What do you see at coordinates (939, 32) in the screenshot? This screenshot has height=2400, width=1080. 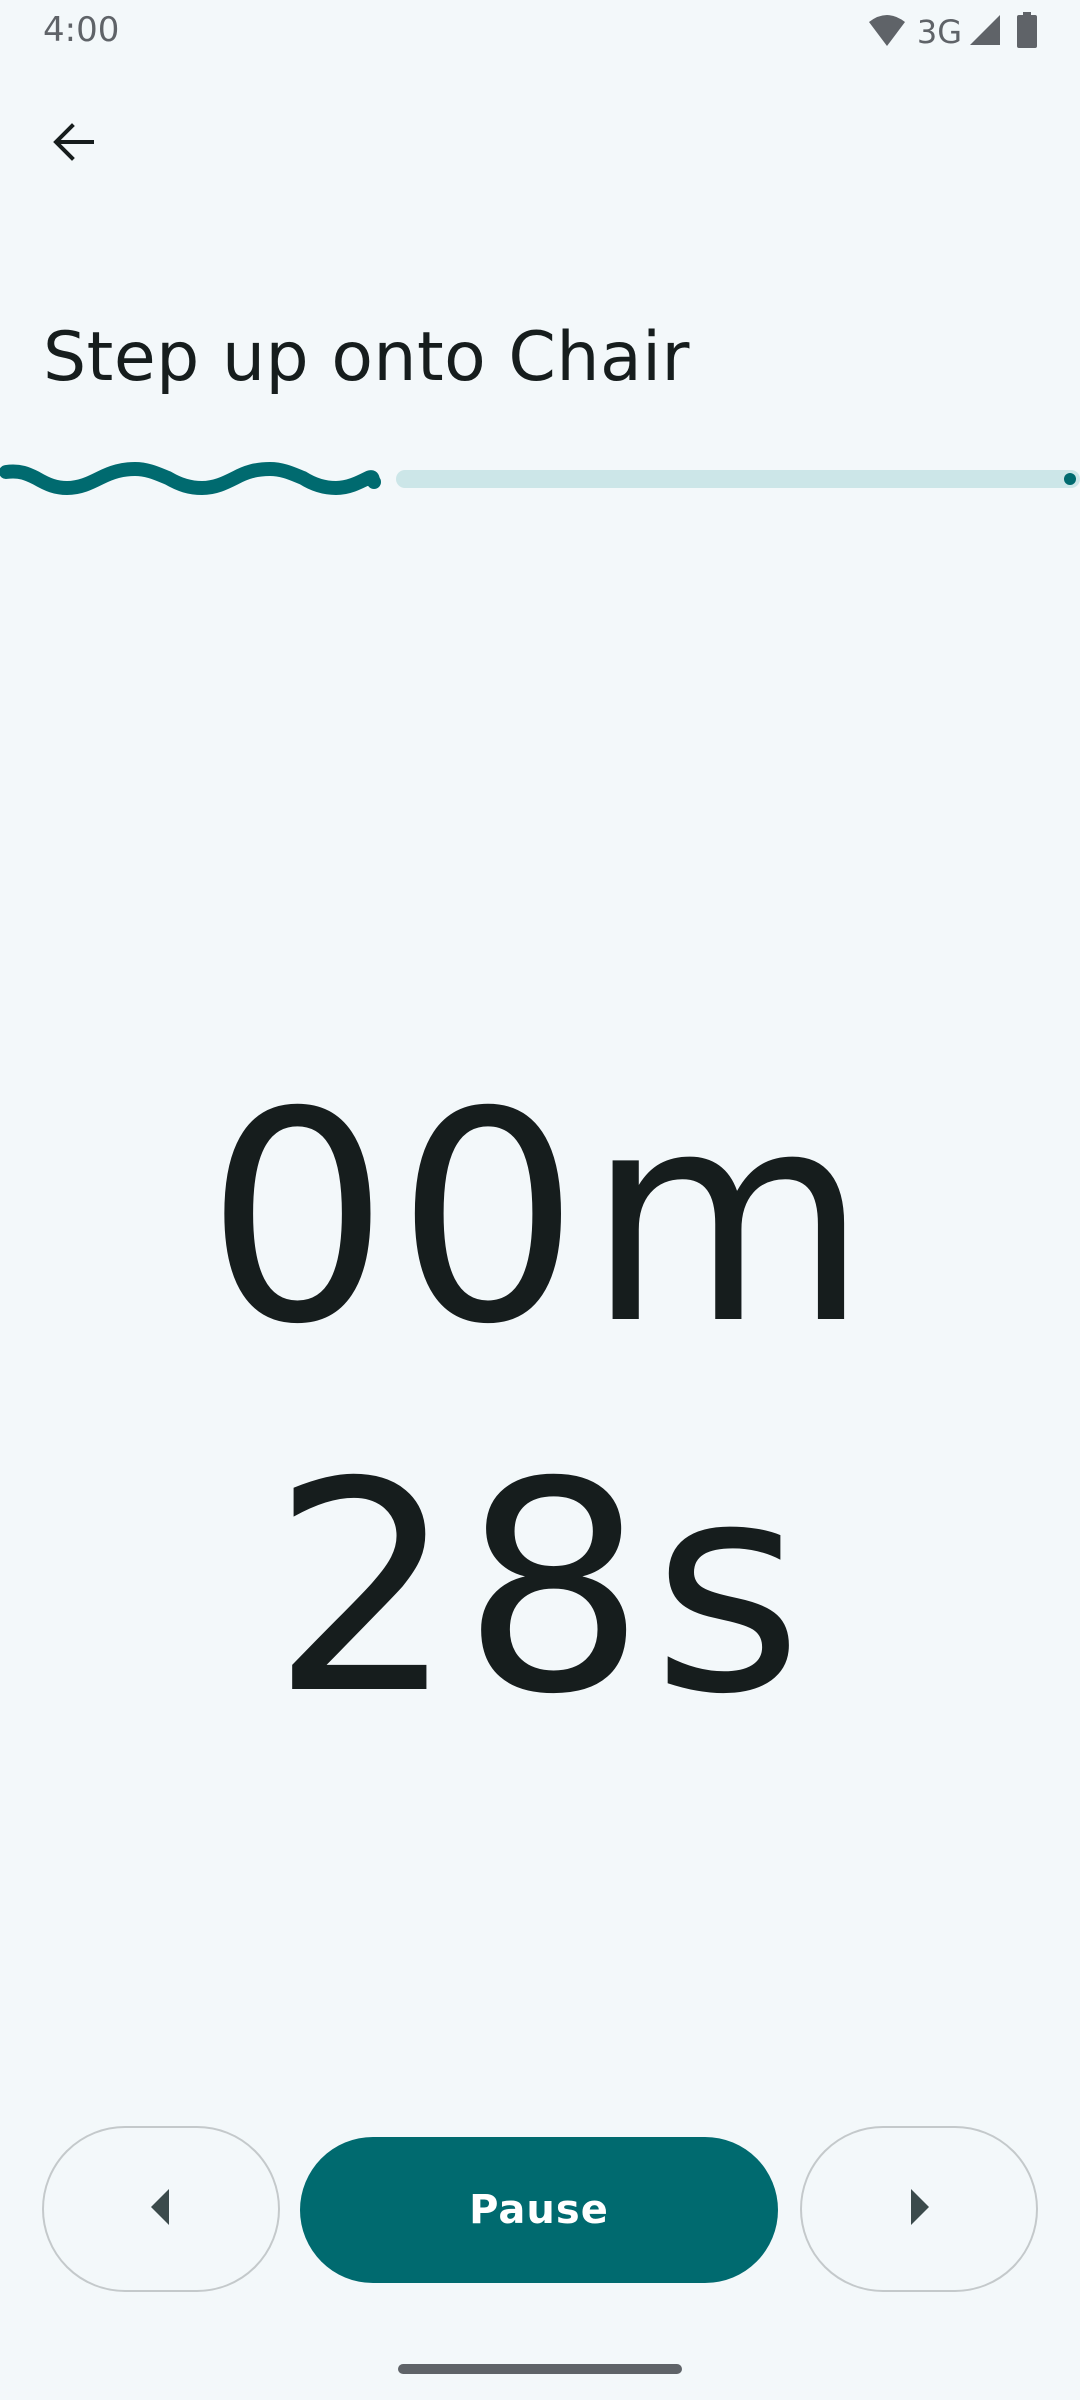 I see `network-type-label: 3G` at bounding box center [939, 32].